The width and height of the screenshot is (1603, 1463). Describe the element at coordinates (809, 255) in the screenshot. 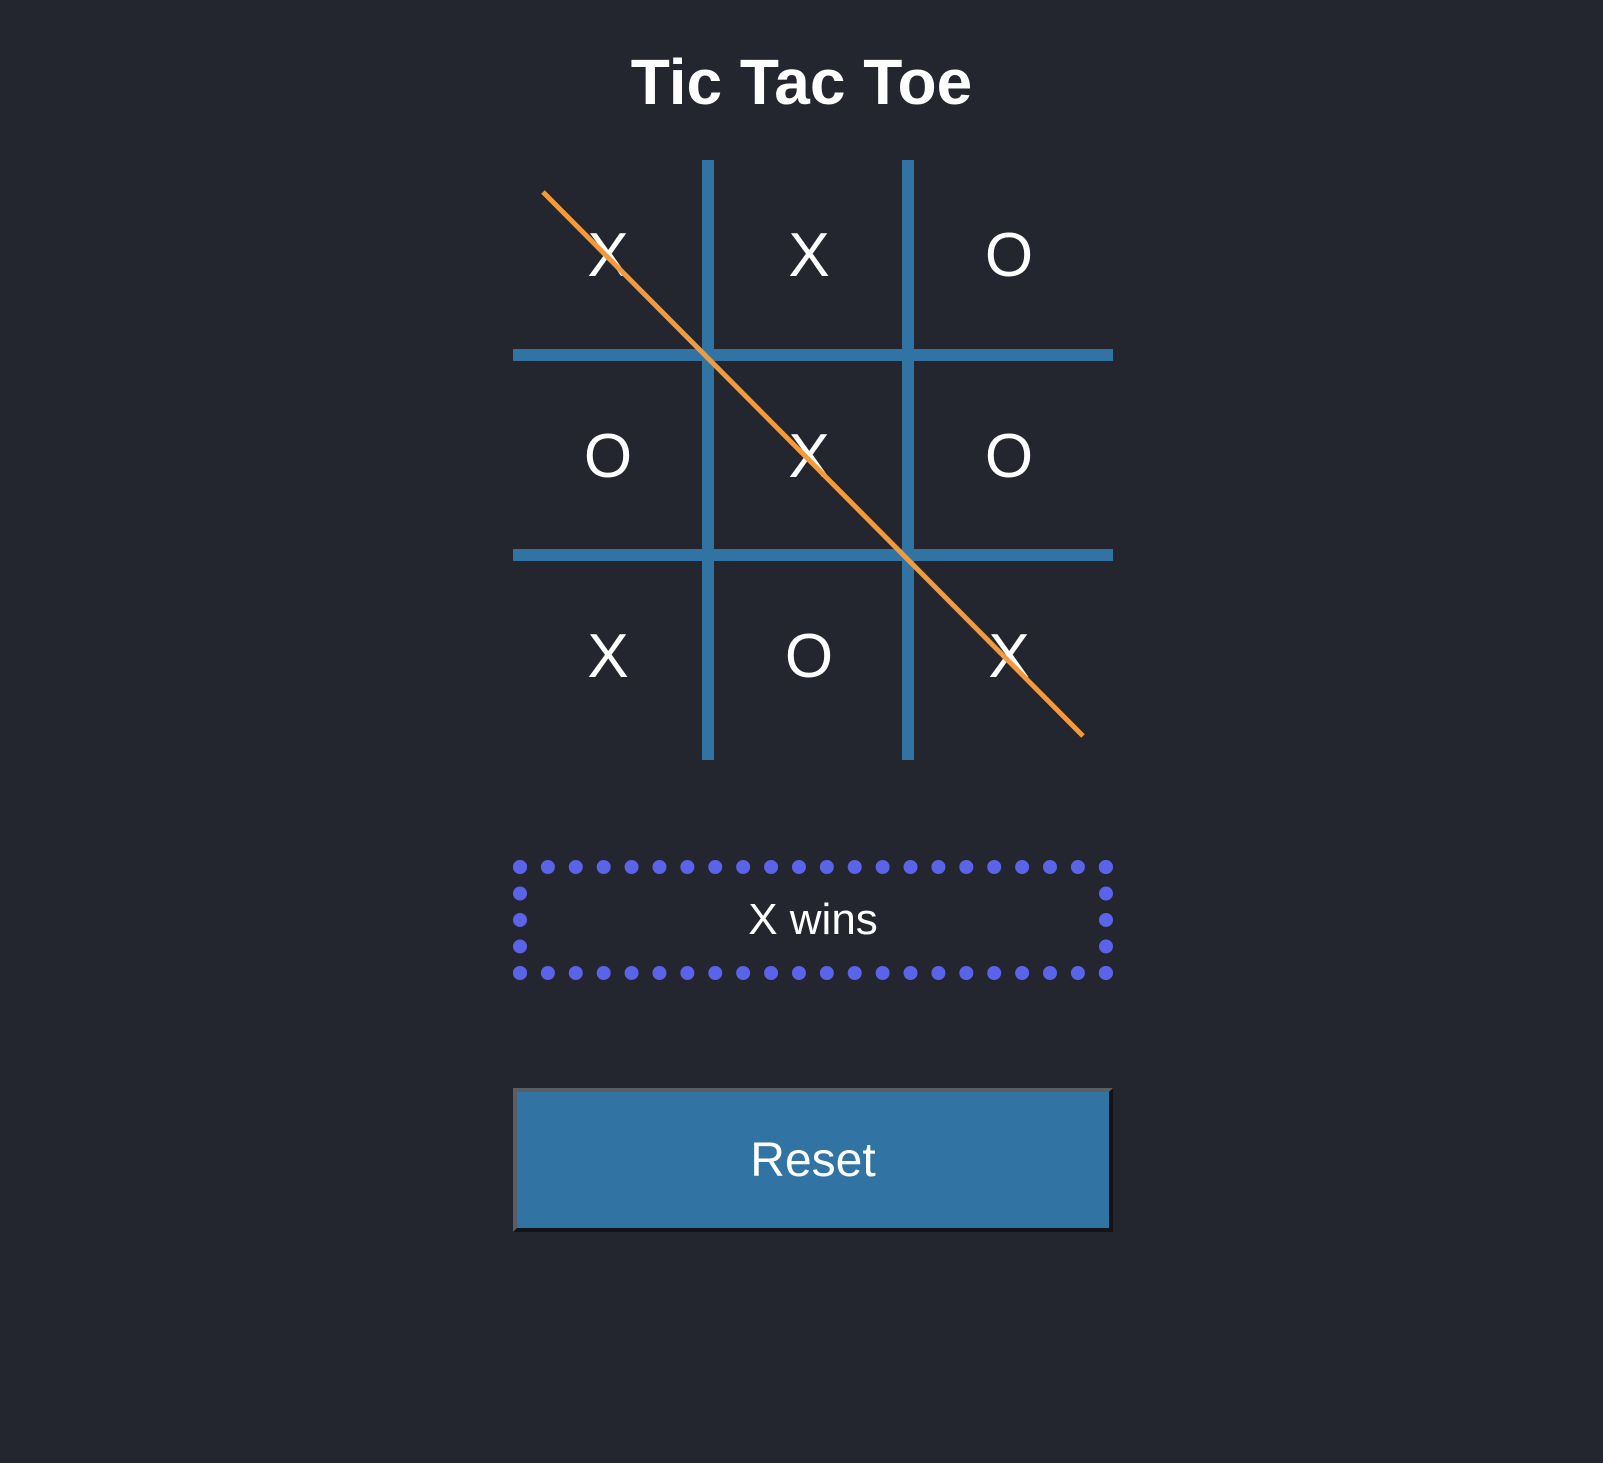

I see `board-cell-2: X` at that location.